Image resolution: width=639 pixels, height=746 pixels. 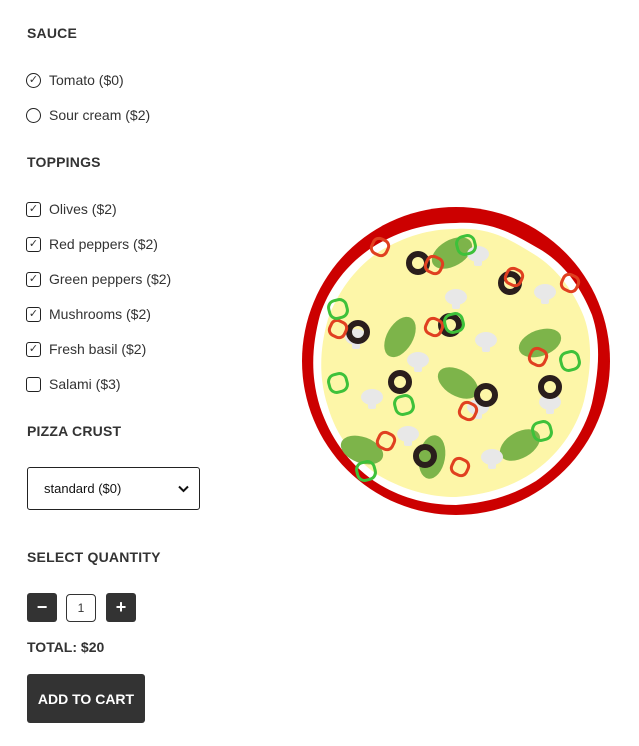 I want to click on sauce-option-label: Tomato ($0), so click(x=86, y=80).